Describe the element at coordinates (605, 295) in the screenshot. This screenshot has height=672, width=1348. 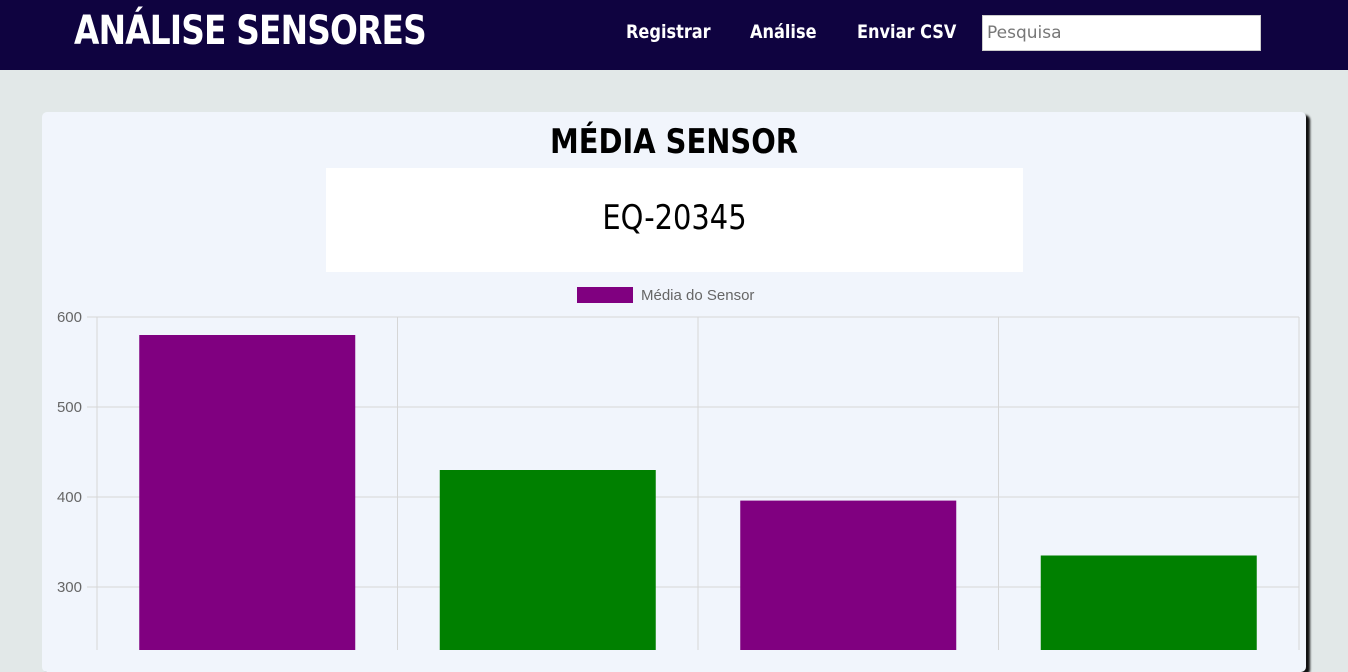
I see `legend-swatch` at that location.